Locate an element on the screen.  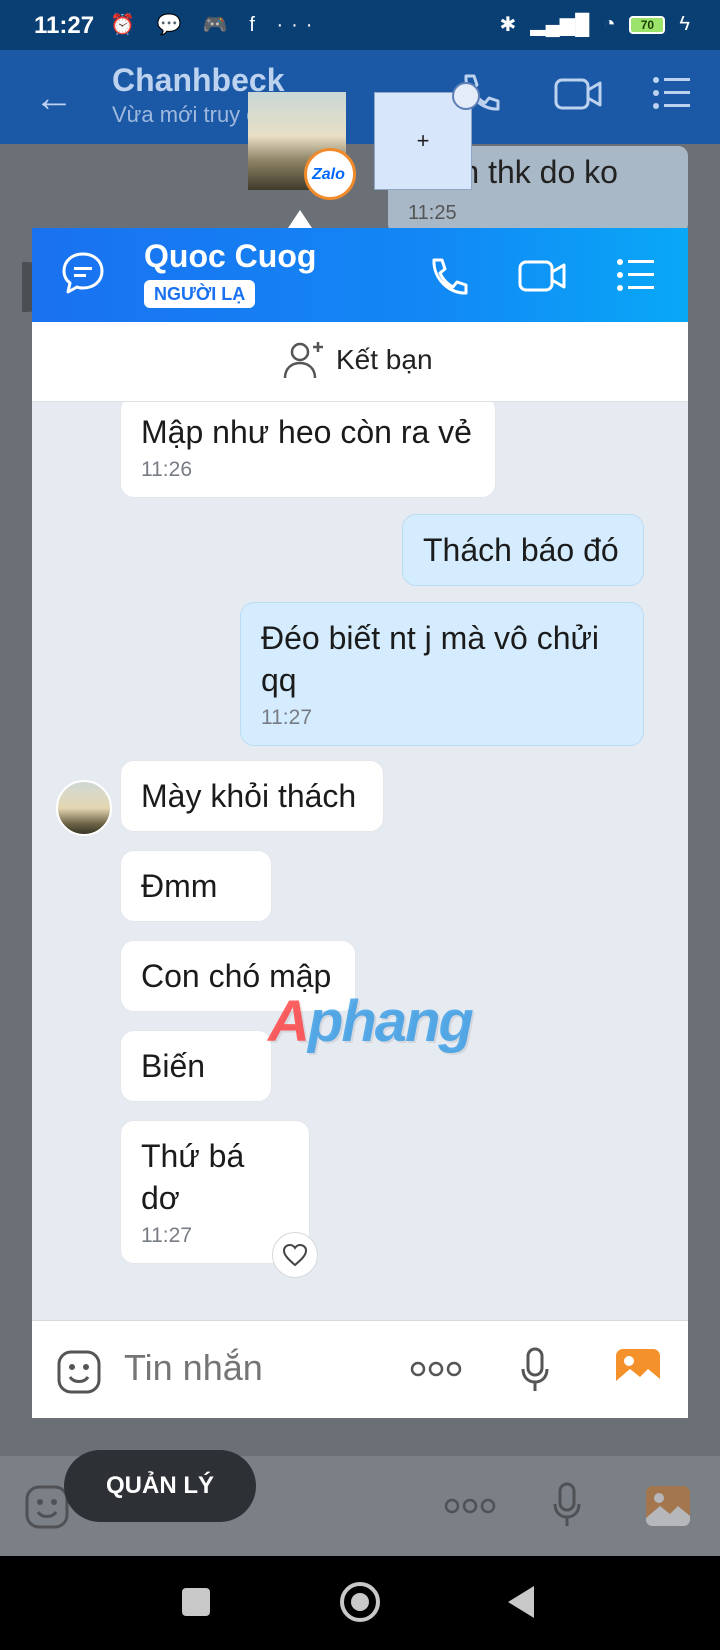
message-text: Đéo biết nt j mà vô chửi qq is located at coordinates (430, 659).